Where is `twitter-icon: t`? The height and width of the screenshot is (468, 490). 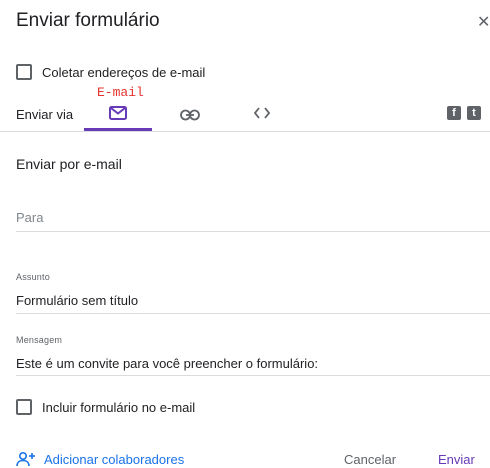 twitter-icon: t is located at coordinates (474, 113).